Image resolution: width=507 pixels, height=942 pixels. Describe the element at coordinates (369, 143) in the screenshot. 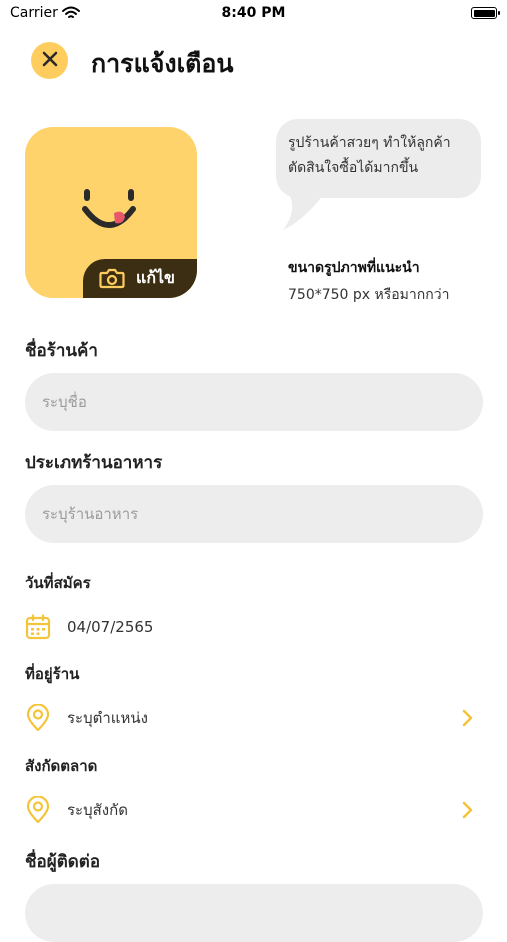

I see `tip-line-1: รูปร้านค้าสวยๆ ทำให้ลูกค้า` at that location.